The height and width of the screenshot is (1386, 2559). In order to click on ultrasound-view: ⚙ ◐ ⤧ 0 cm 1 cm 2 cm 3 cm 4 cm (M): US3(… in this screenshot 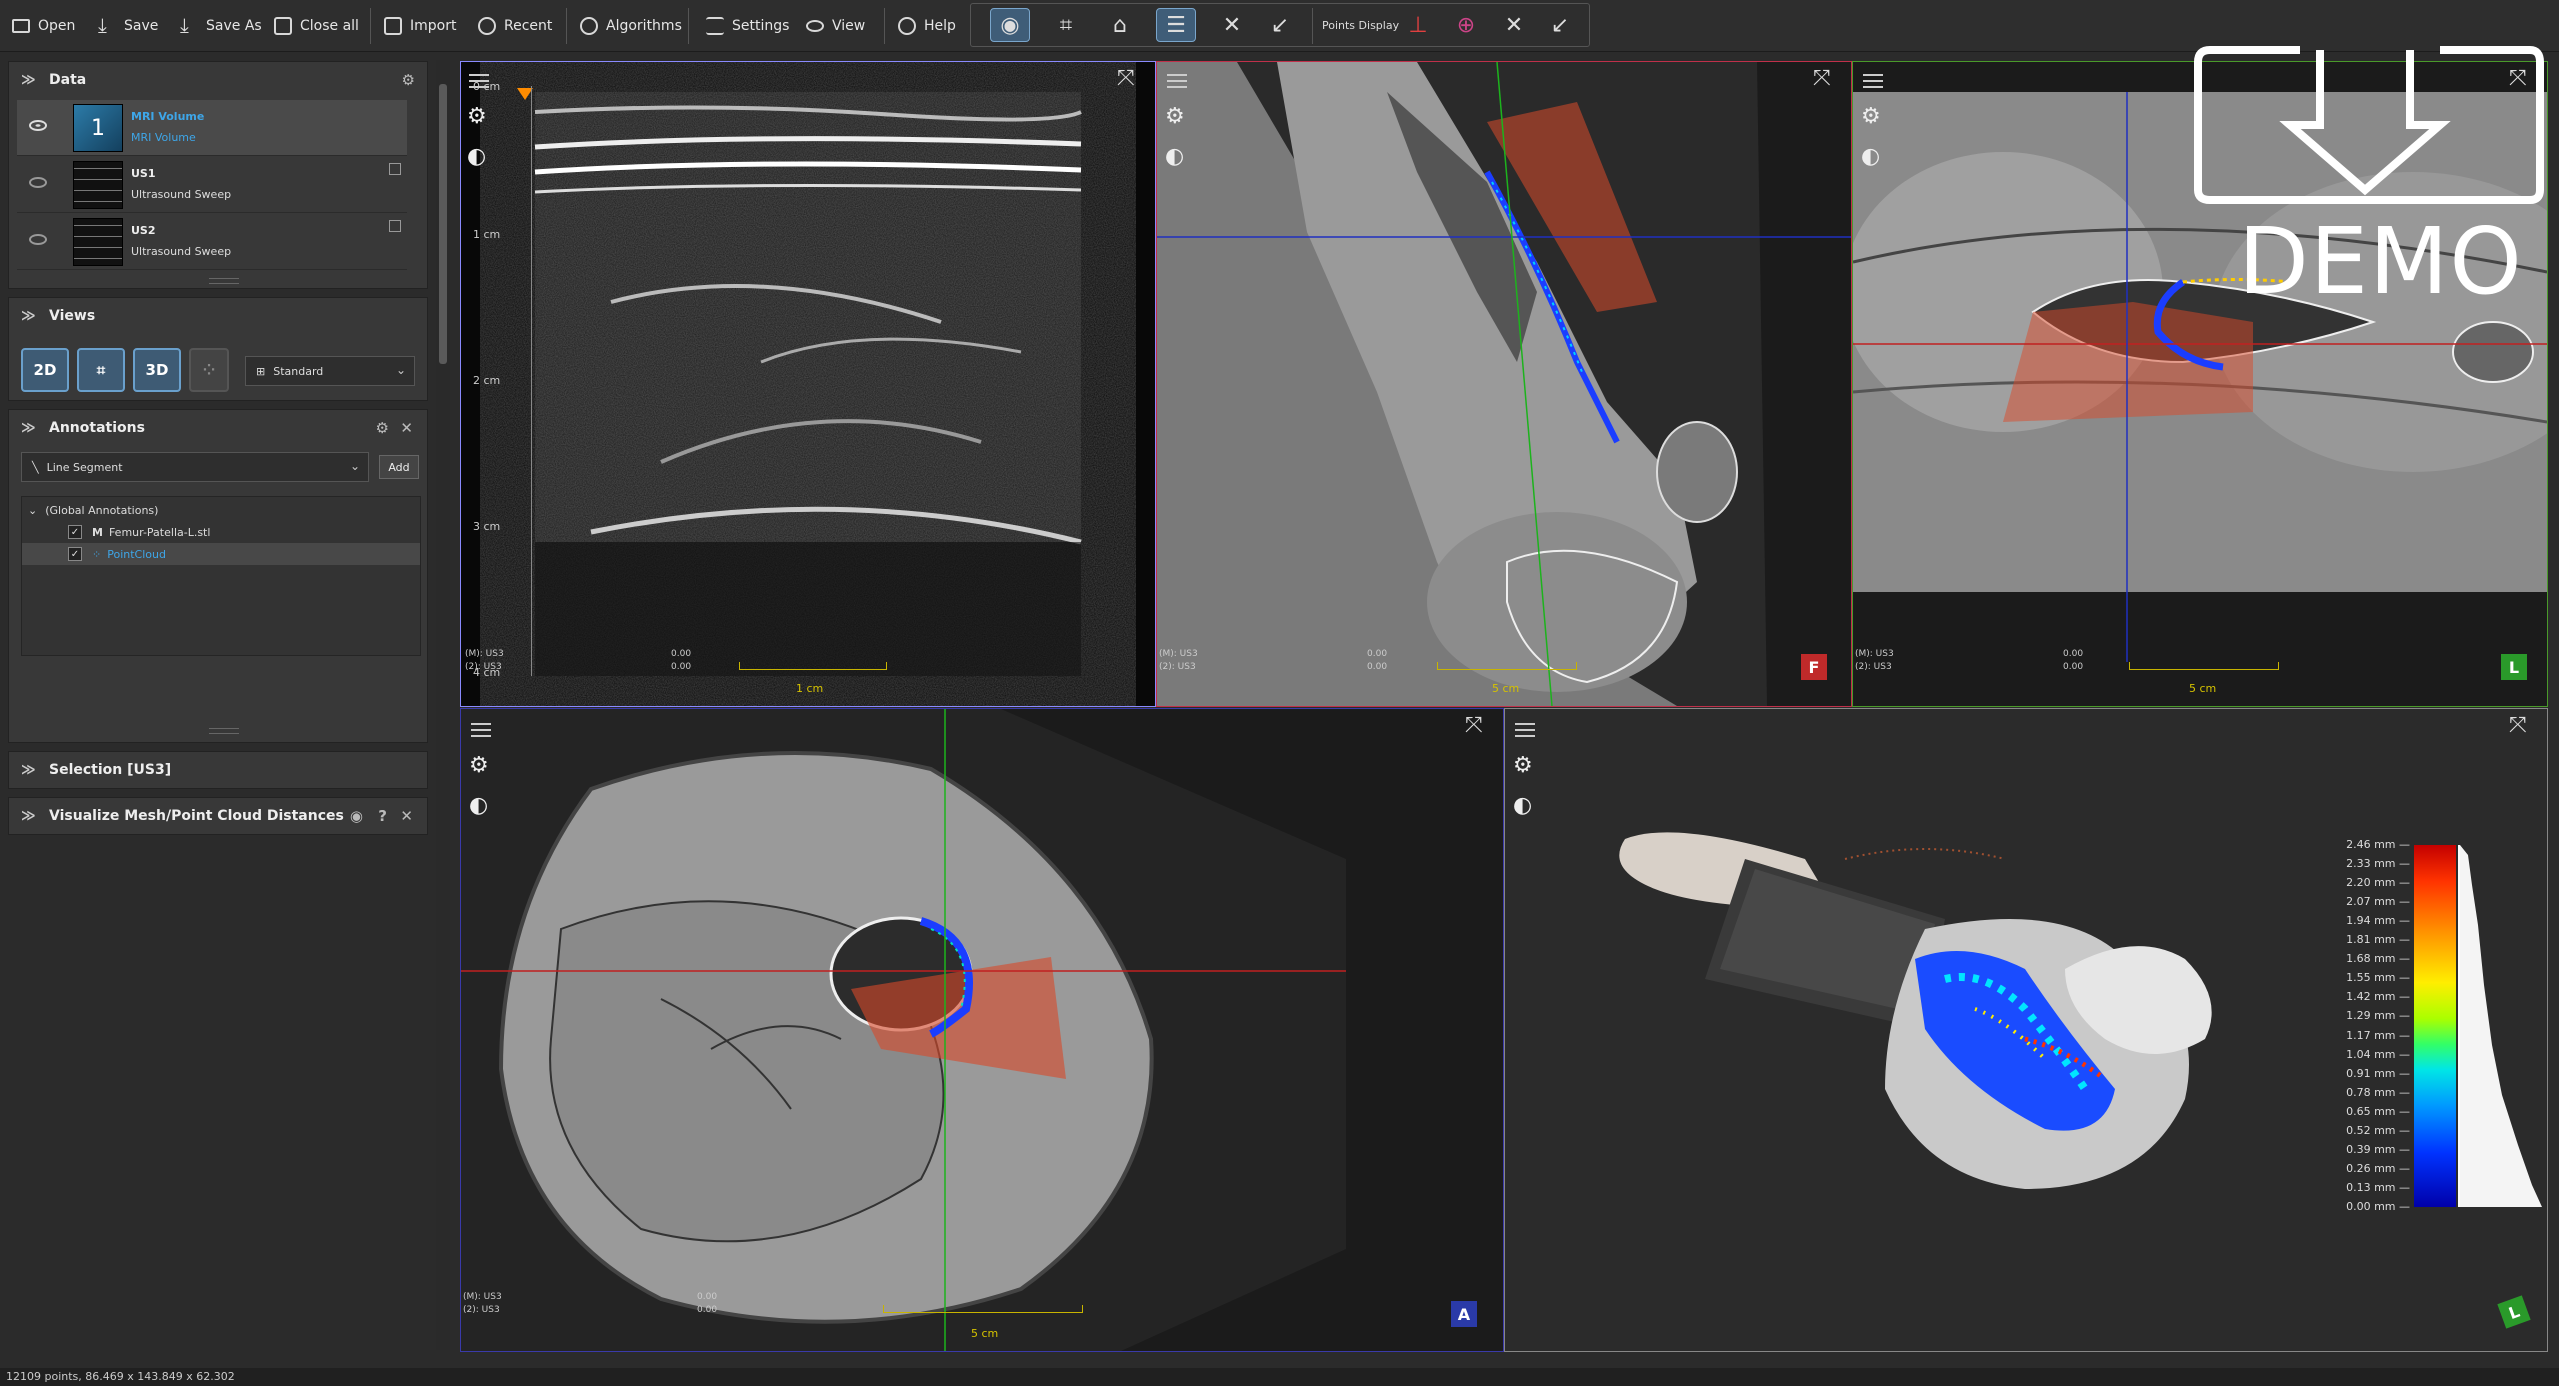, I will do `click(808, 384)`.